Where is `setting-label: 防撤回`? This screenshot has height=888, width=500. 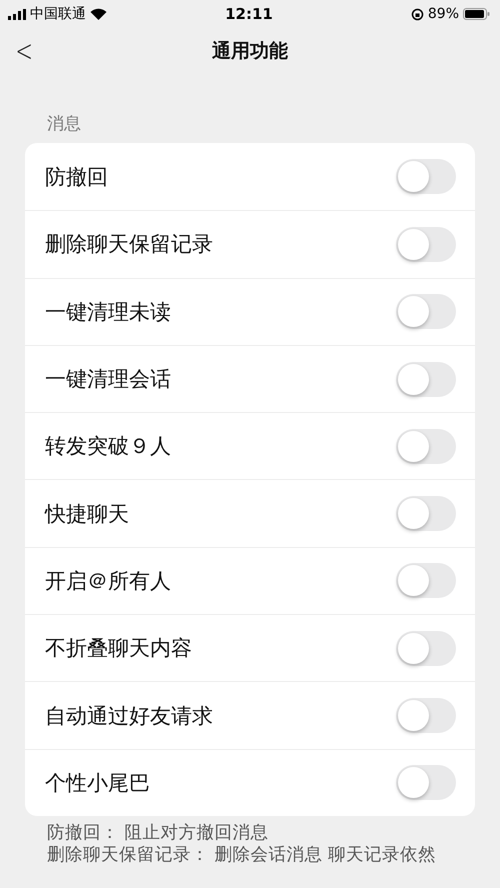
setting-label: 防撤回 is located at coordinates (77, 177).